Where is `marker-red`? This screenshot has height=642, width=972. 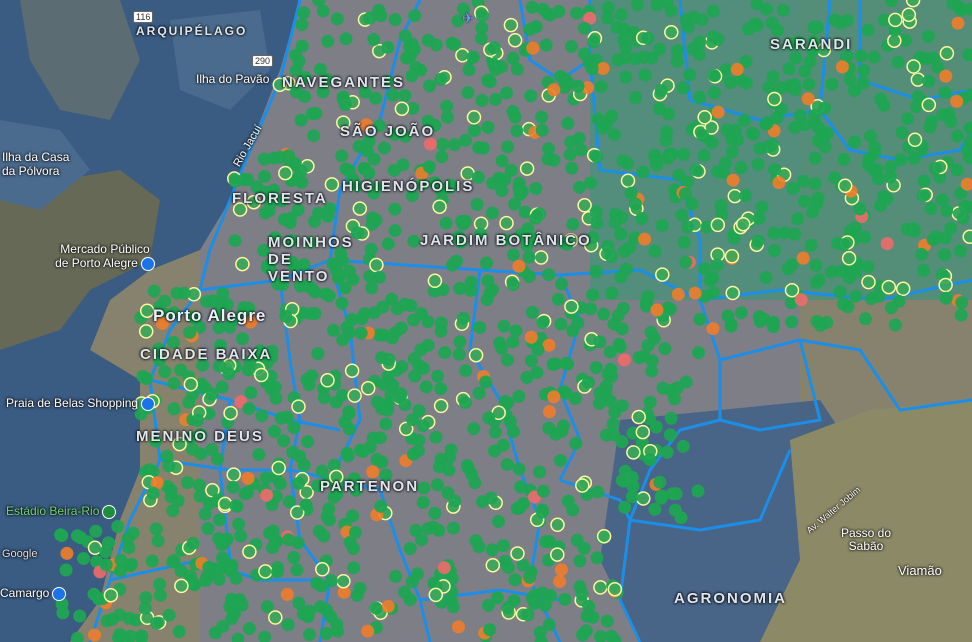
marker-red is located at coordinates (624, 360).